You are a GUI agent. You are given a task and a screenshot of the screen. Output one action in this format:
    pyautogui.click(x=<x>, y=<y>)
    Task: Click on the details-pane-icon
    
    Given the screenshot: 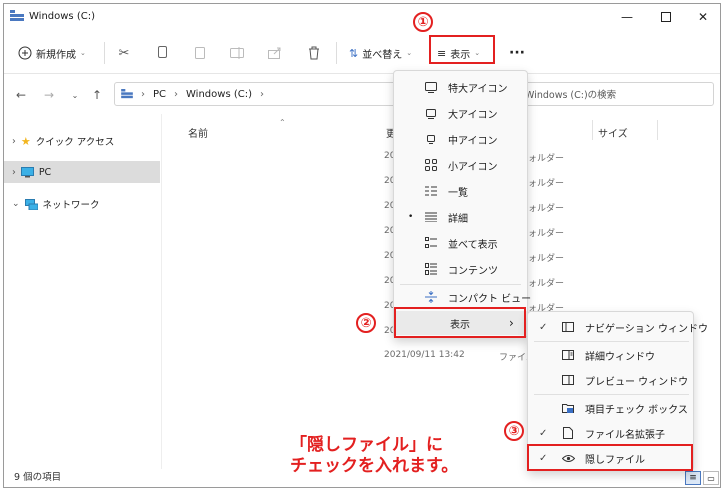 What is the action you would take?
    pyautogui.click(x=568, y=355)
    